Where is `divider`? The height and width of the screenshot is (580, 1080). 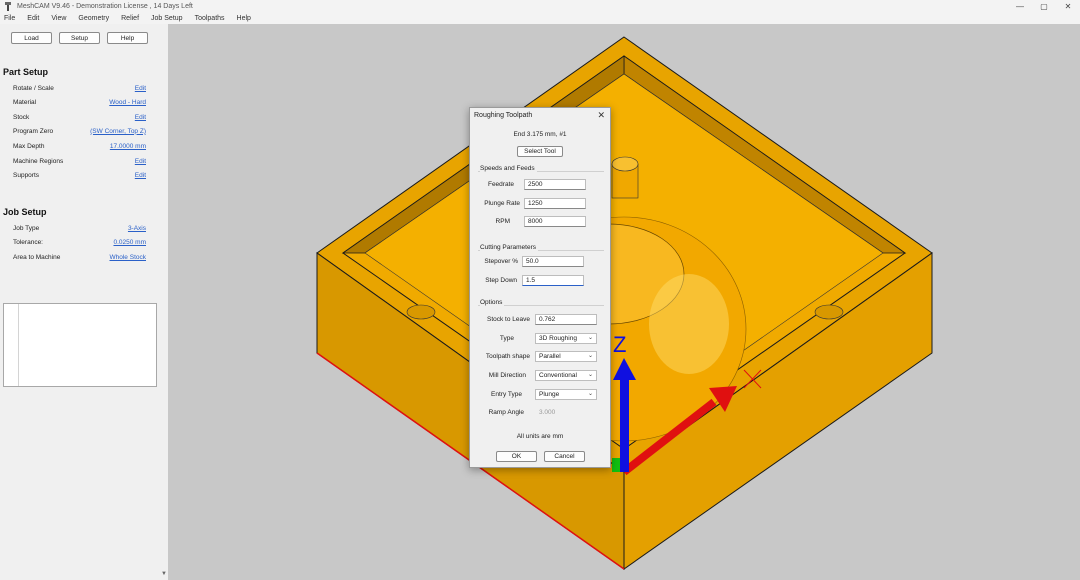
divider is located at coordinates (18, 345).